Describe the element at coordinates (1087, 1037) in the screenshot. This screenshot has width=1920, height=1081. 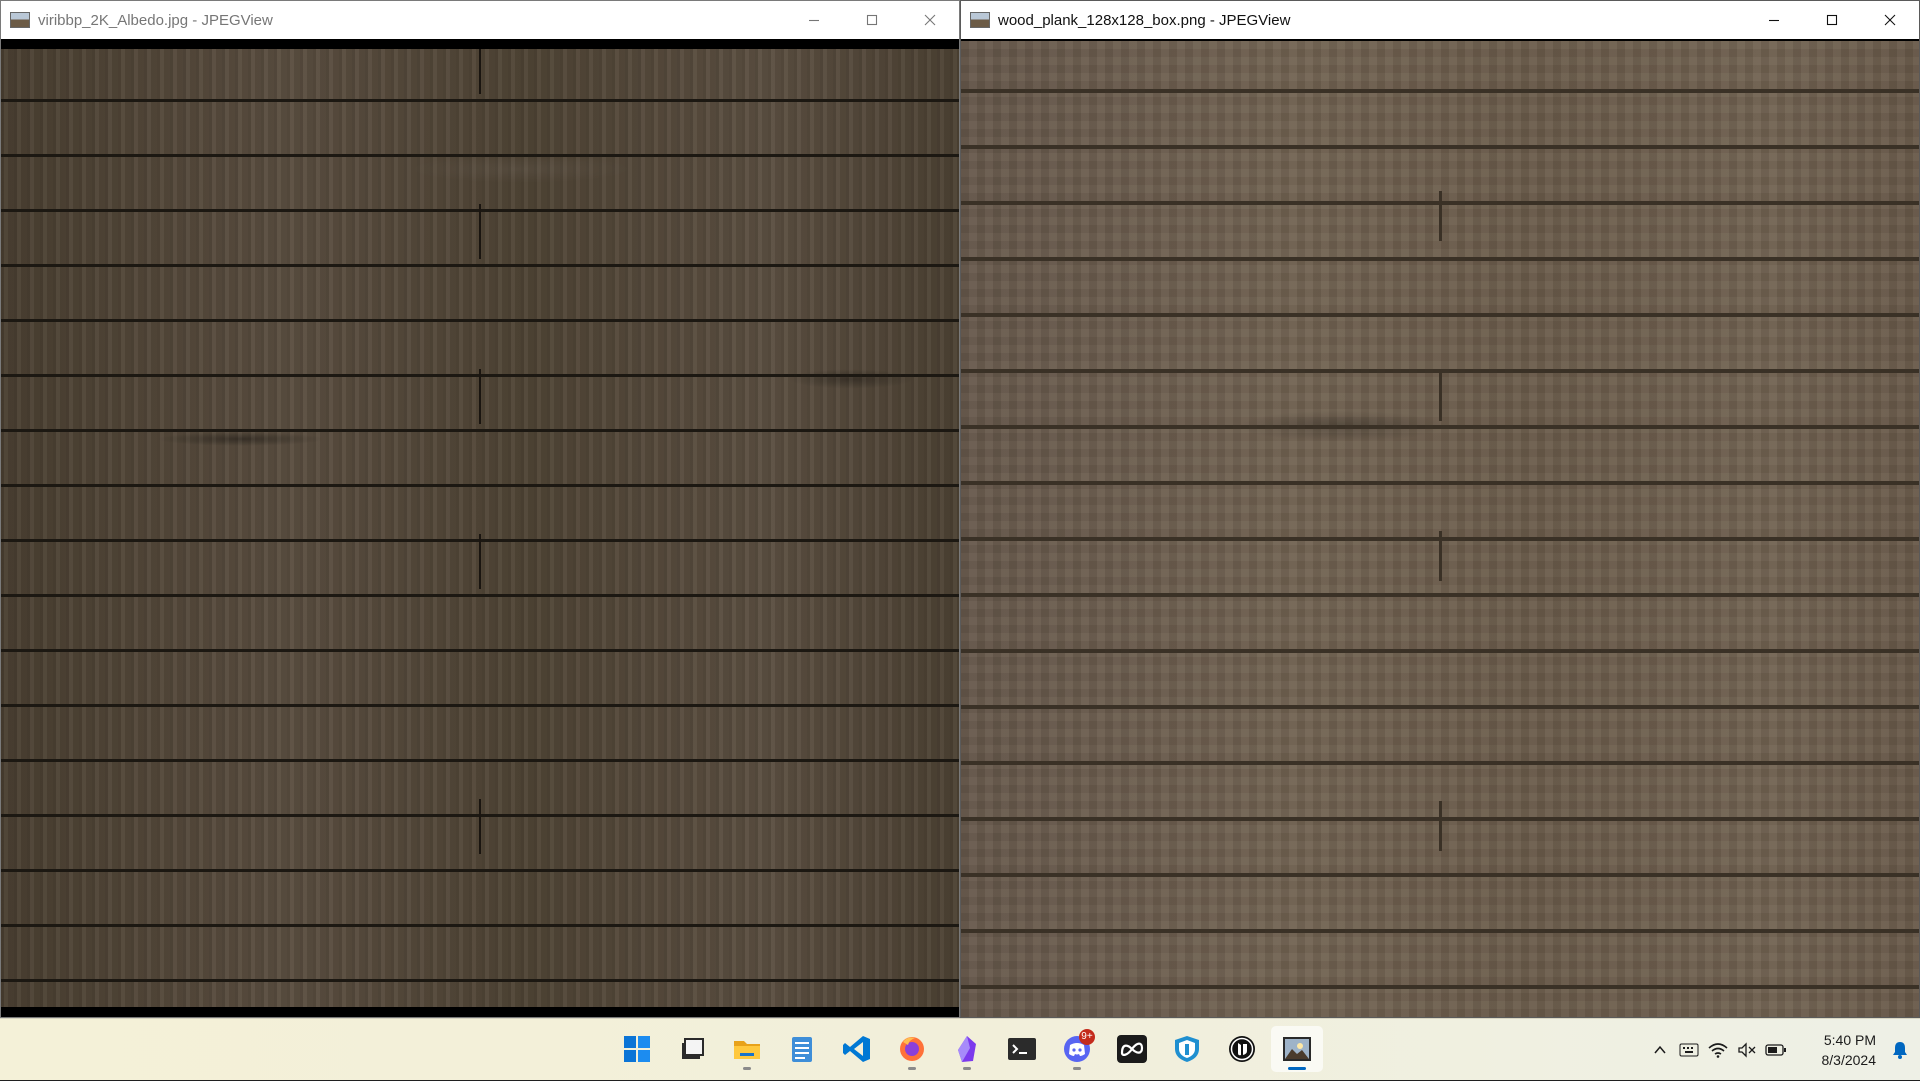
I see `notification-badge: 9+` at that location.